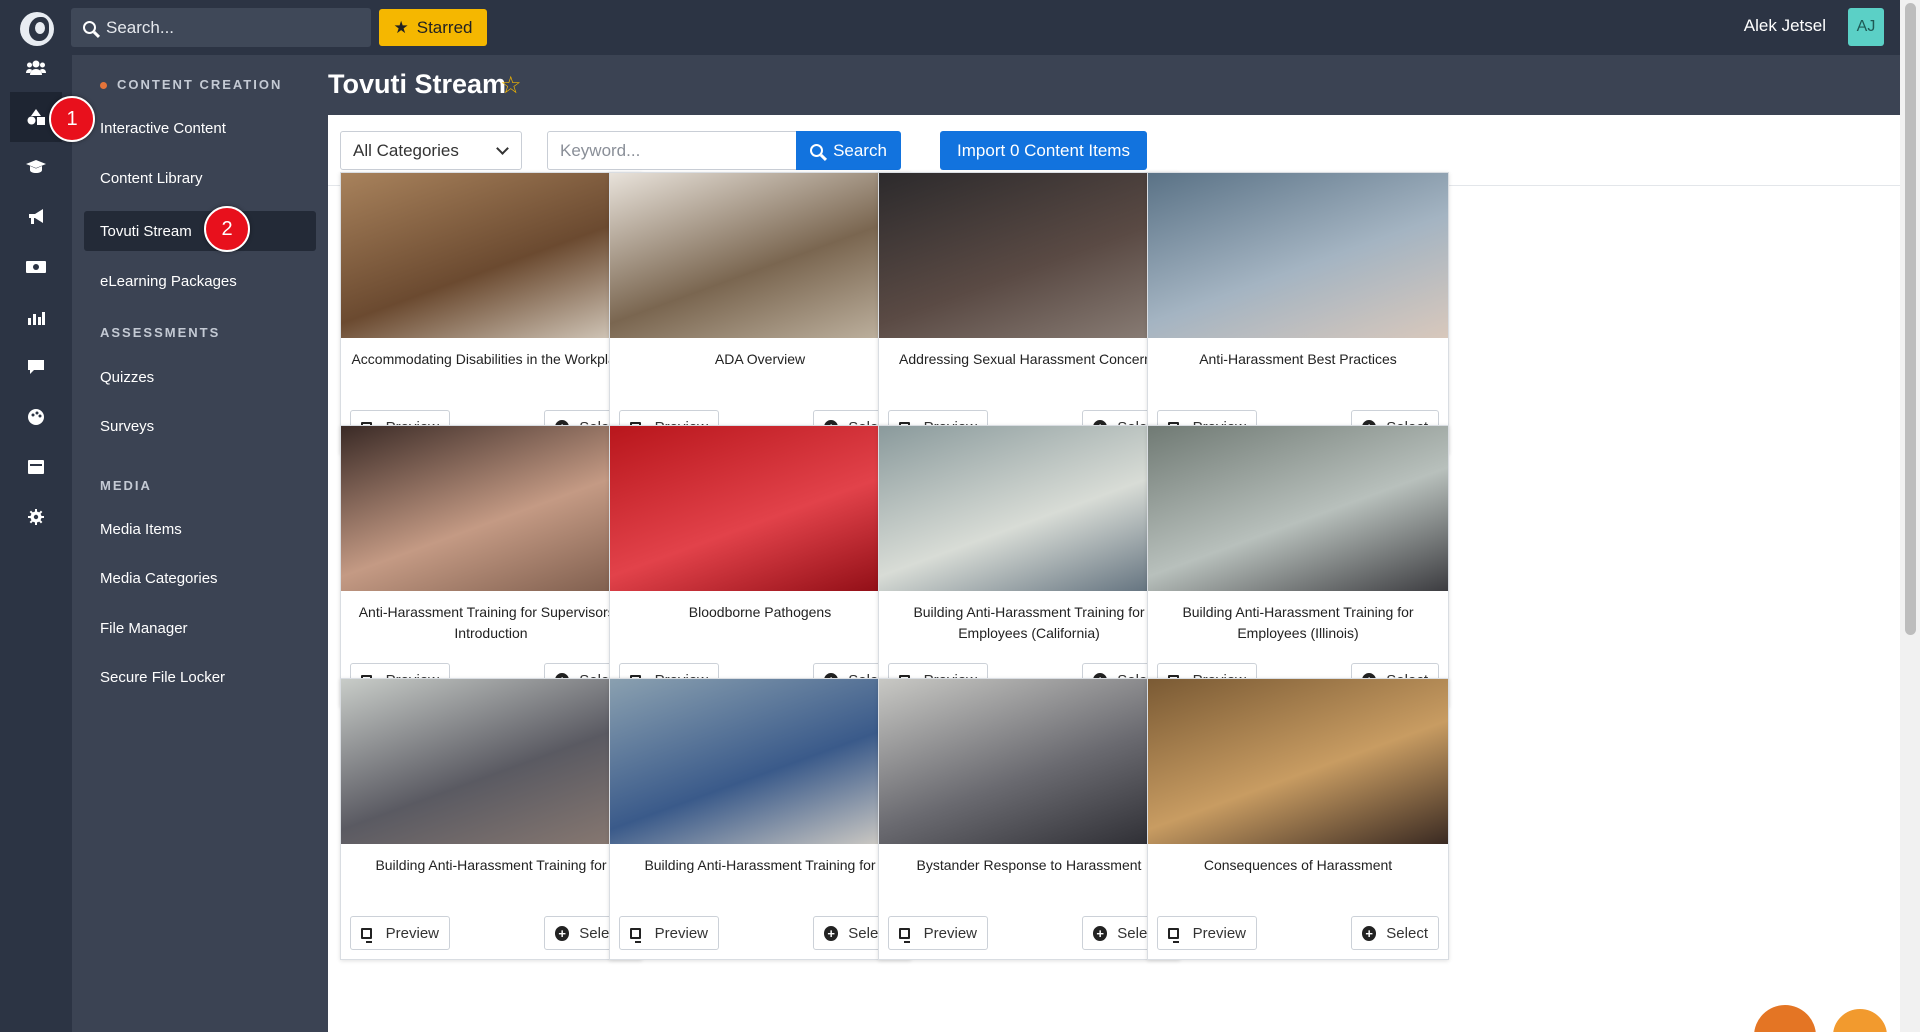  Describe the element at coordinates (1407, 933) in the screenshot. I see `select-label: Select` at that location.